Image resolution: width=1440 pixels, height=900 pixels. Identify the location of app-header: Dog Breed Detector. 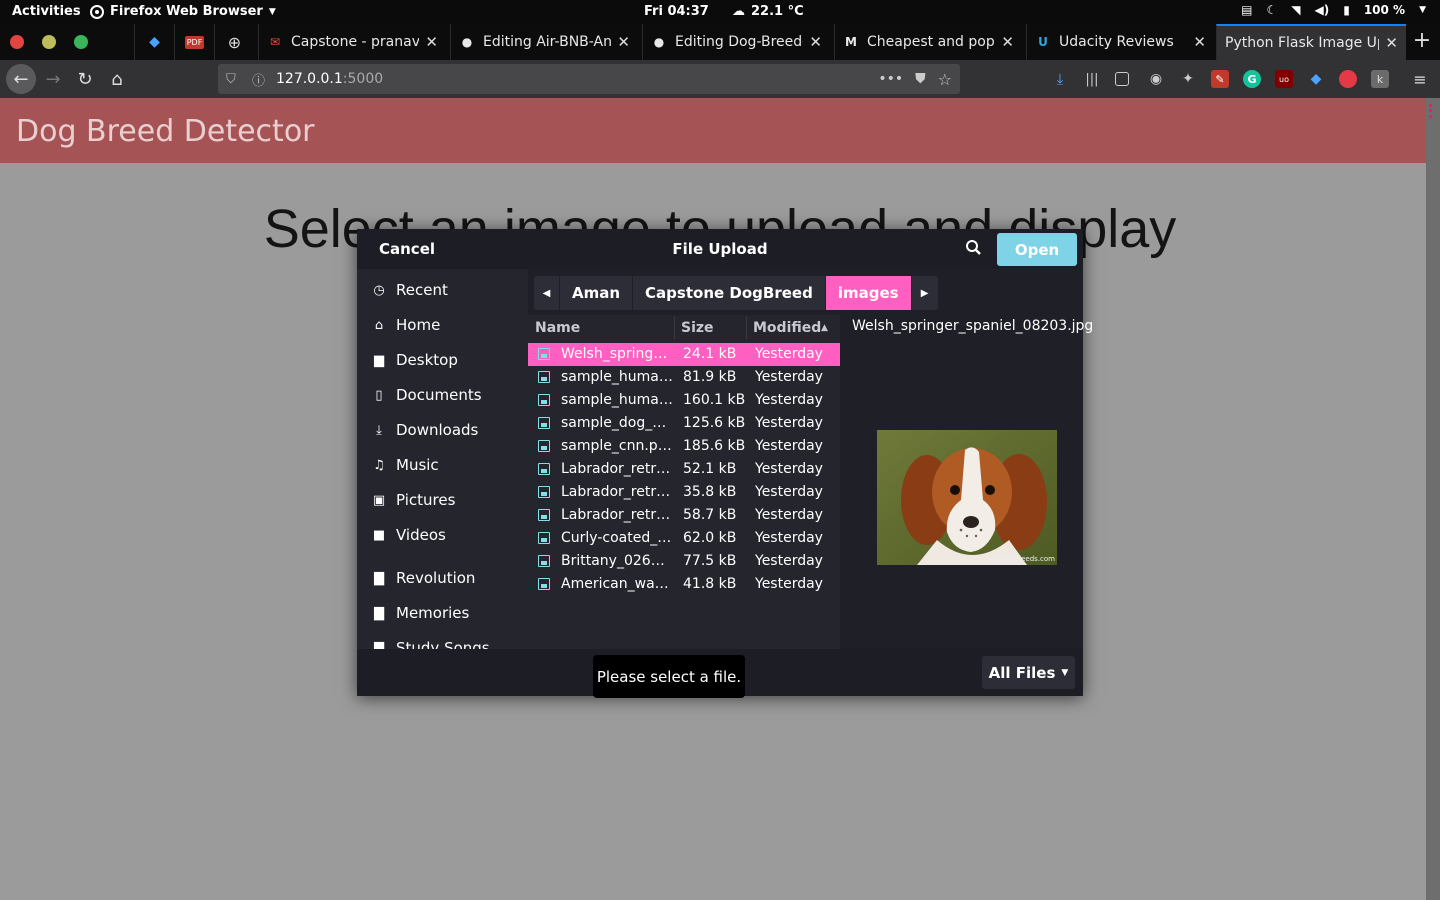
(713, 130).